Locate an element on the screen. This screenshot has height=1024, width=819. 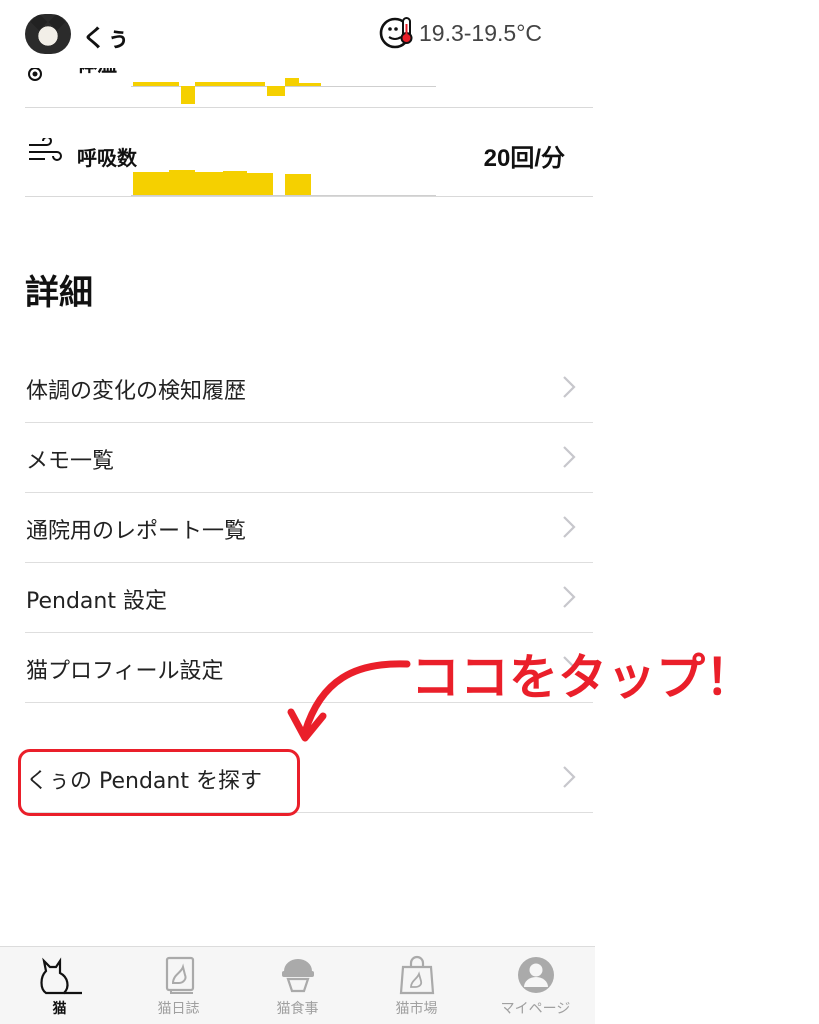
cat-name: くぅ is located at coordinates (106, 35).